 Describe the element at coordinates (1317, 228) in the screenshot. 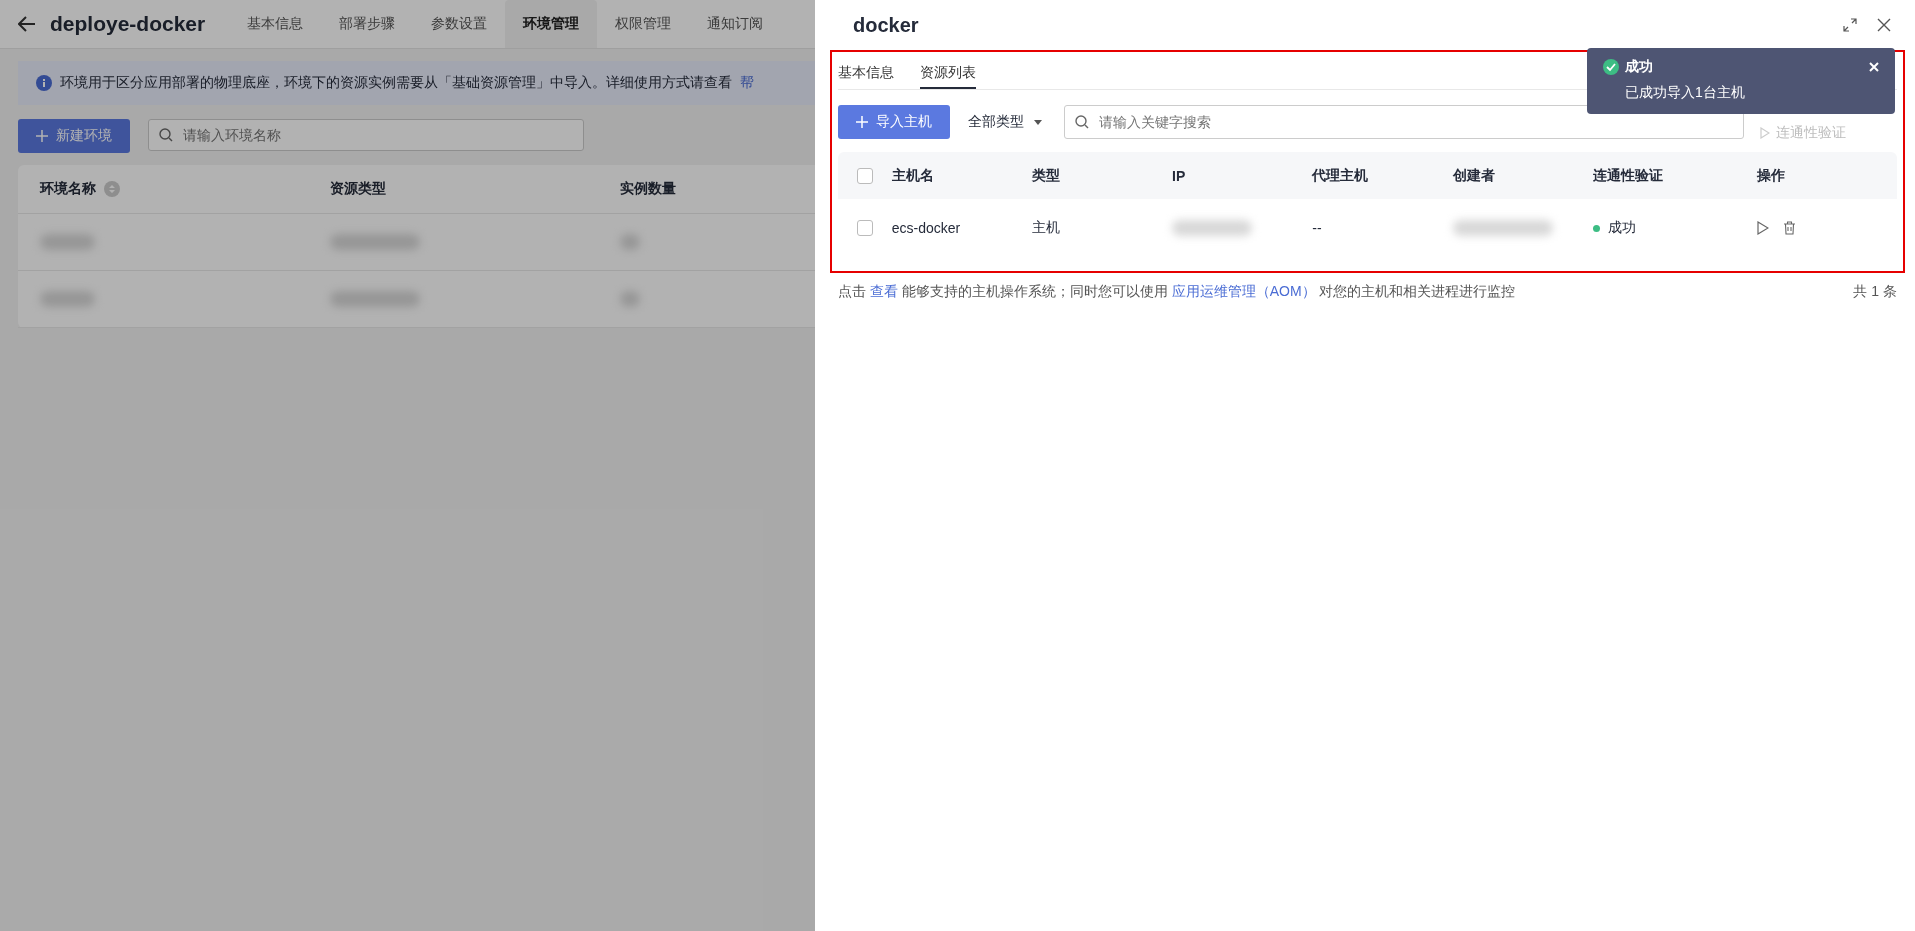

I see `table-cell: --` at that location.